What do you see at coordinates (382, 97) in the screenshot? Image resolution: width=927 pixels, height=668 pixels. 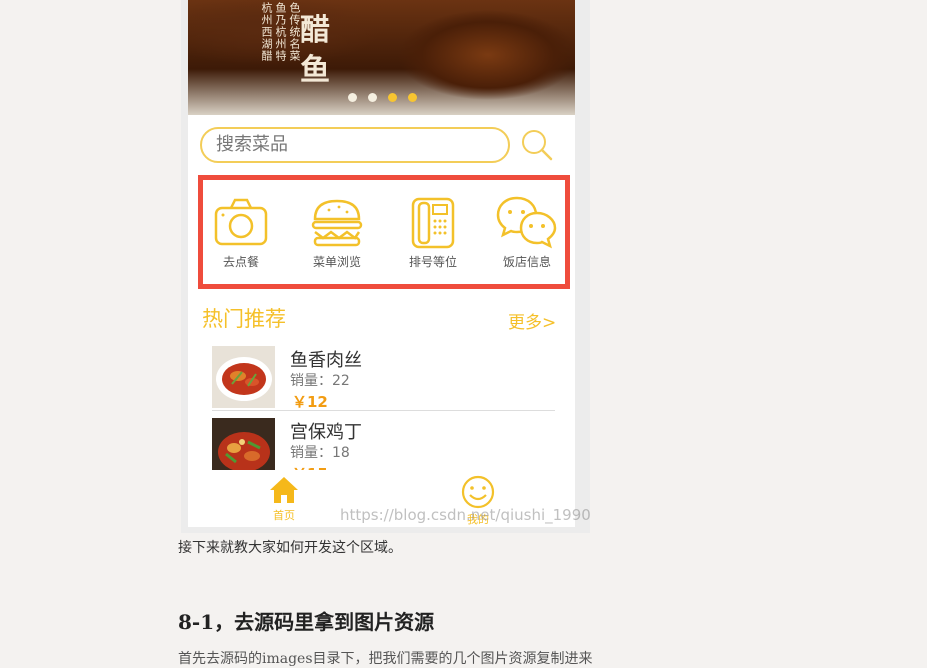 I see `carousel-dots` at bounding box center [382, 97].